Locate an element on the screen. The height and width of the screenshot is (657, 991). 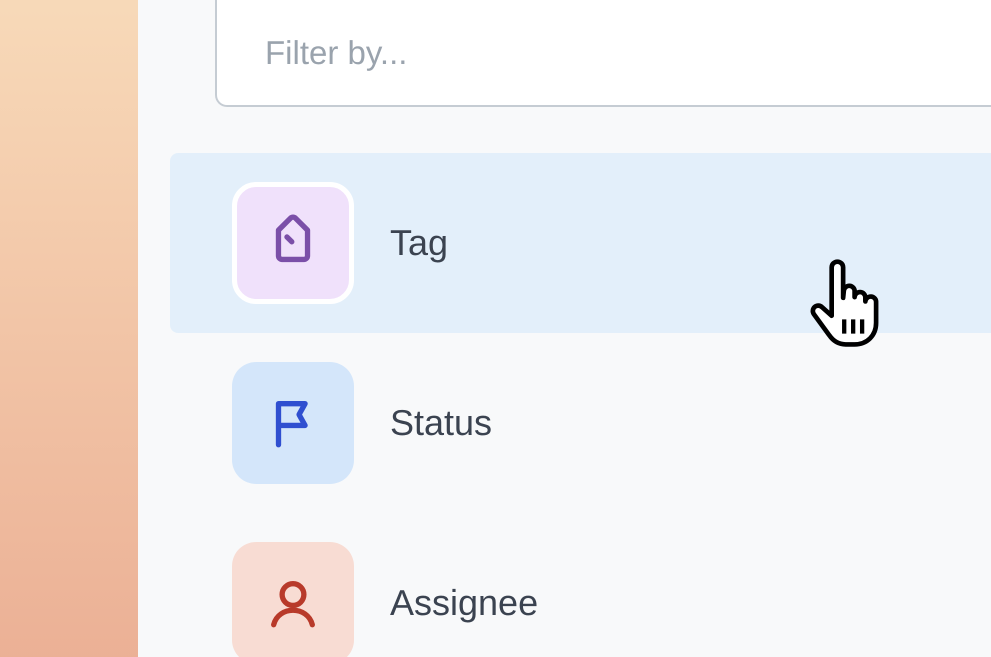
item-label: Tag is located at coordinates (419, 243).